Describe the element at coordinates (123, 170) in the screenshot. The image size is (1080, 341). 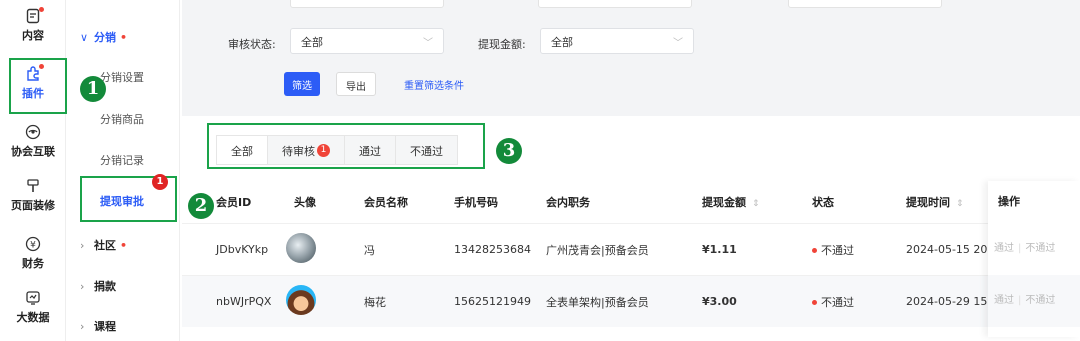
I see `sub-menu: ∨ 分销 • 分销设置 分销商品 分销记录 提现审批 › 社区 • › 捐款 › 课程` at that location.